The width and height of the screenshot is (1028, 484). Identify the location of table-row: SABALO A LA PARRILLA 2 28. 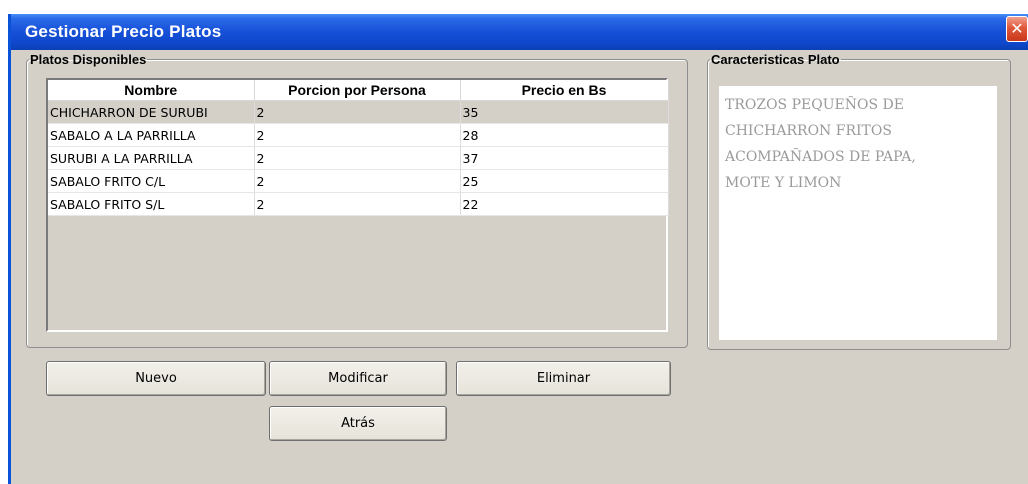
(358, 135).